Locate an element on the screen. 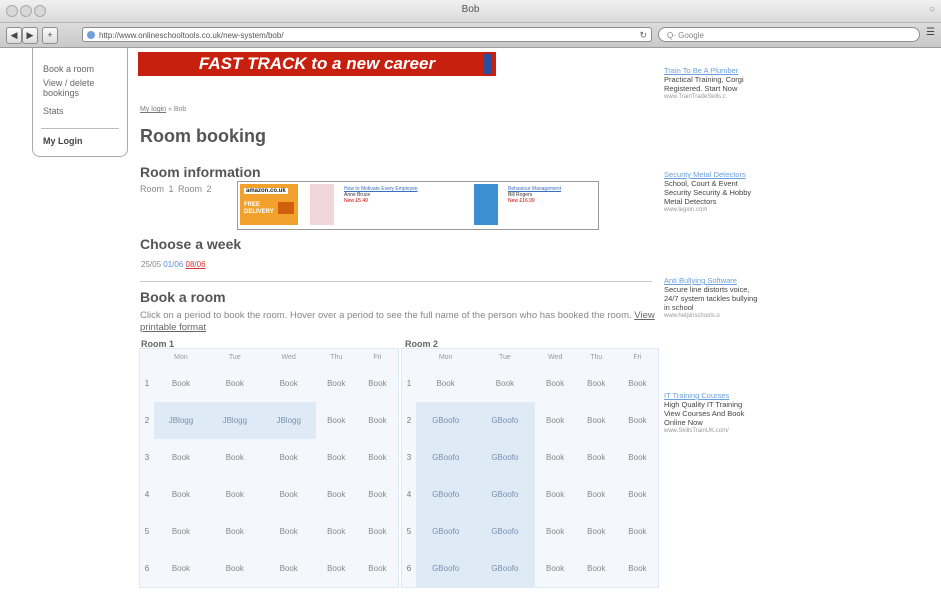 The height and width of the screenshot is (598, 941). week-0106-link: 01/06 is located at coordinates (173, 264).